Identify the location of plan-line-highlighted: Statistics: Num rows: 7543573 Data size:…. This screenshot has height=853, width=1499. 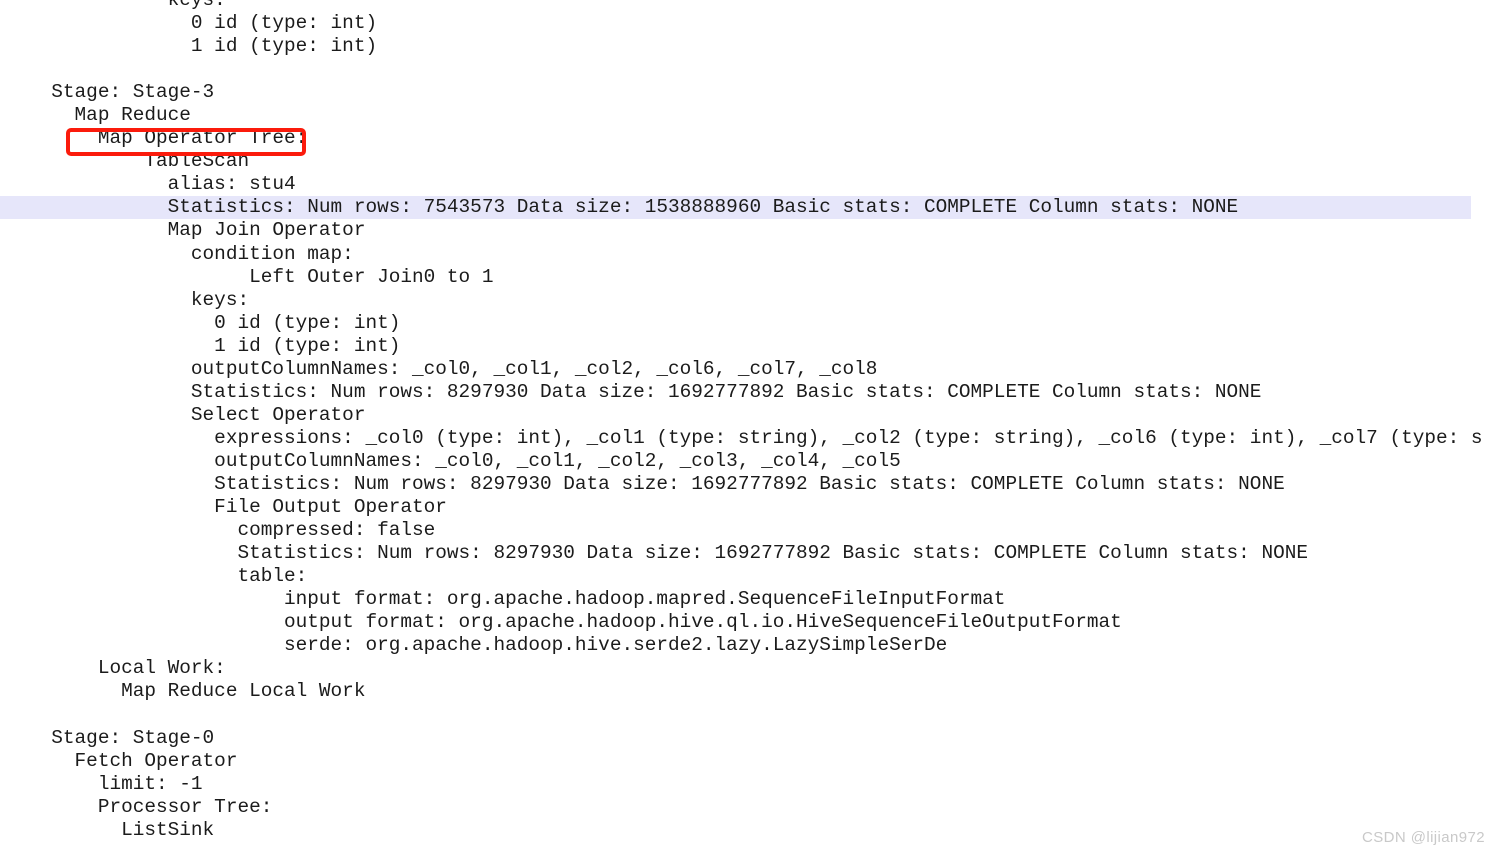
(735, 208).